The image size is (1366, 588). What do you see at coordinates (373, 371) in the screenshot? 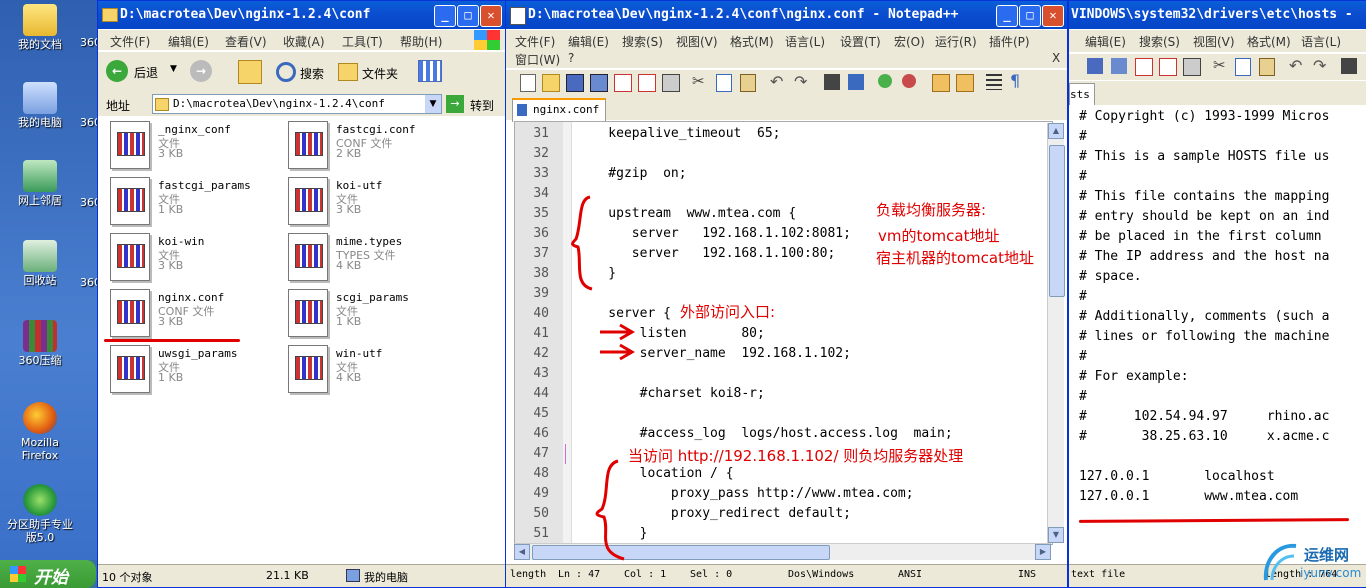
I see `file-item: win-utf 文件 4 KB` at bounding box center [373, 371].